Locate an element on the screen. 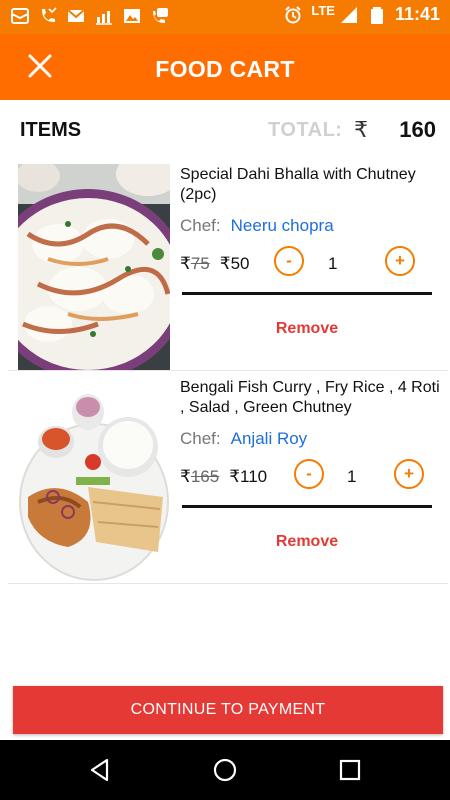 The height and width of the screenshot is (800, 450). recent-apps-button is located at coordinates (350, 770).